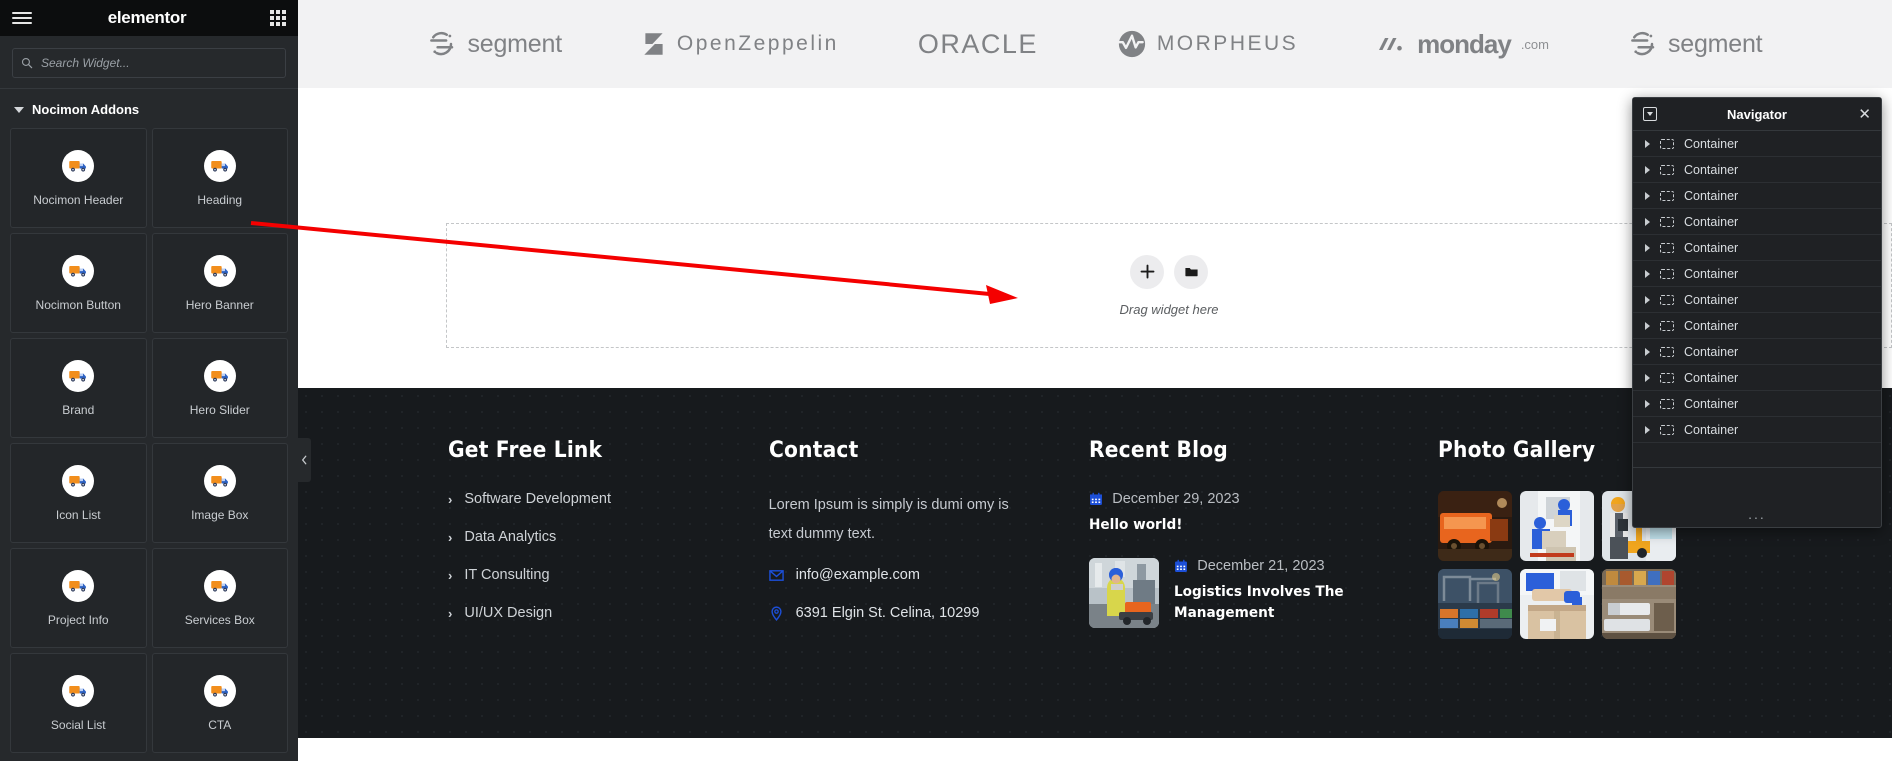 This screenshot has height=761, width=1892. Describe the element at coordinates (219, 620) in the screenshot. I see `widget-label: Services Box` at that location.